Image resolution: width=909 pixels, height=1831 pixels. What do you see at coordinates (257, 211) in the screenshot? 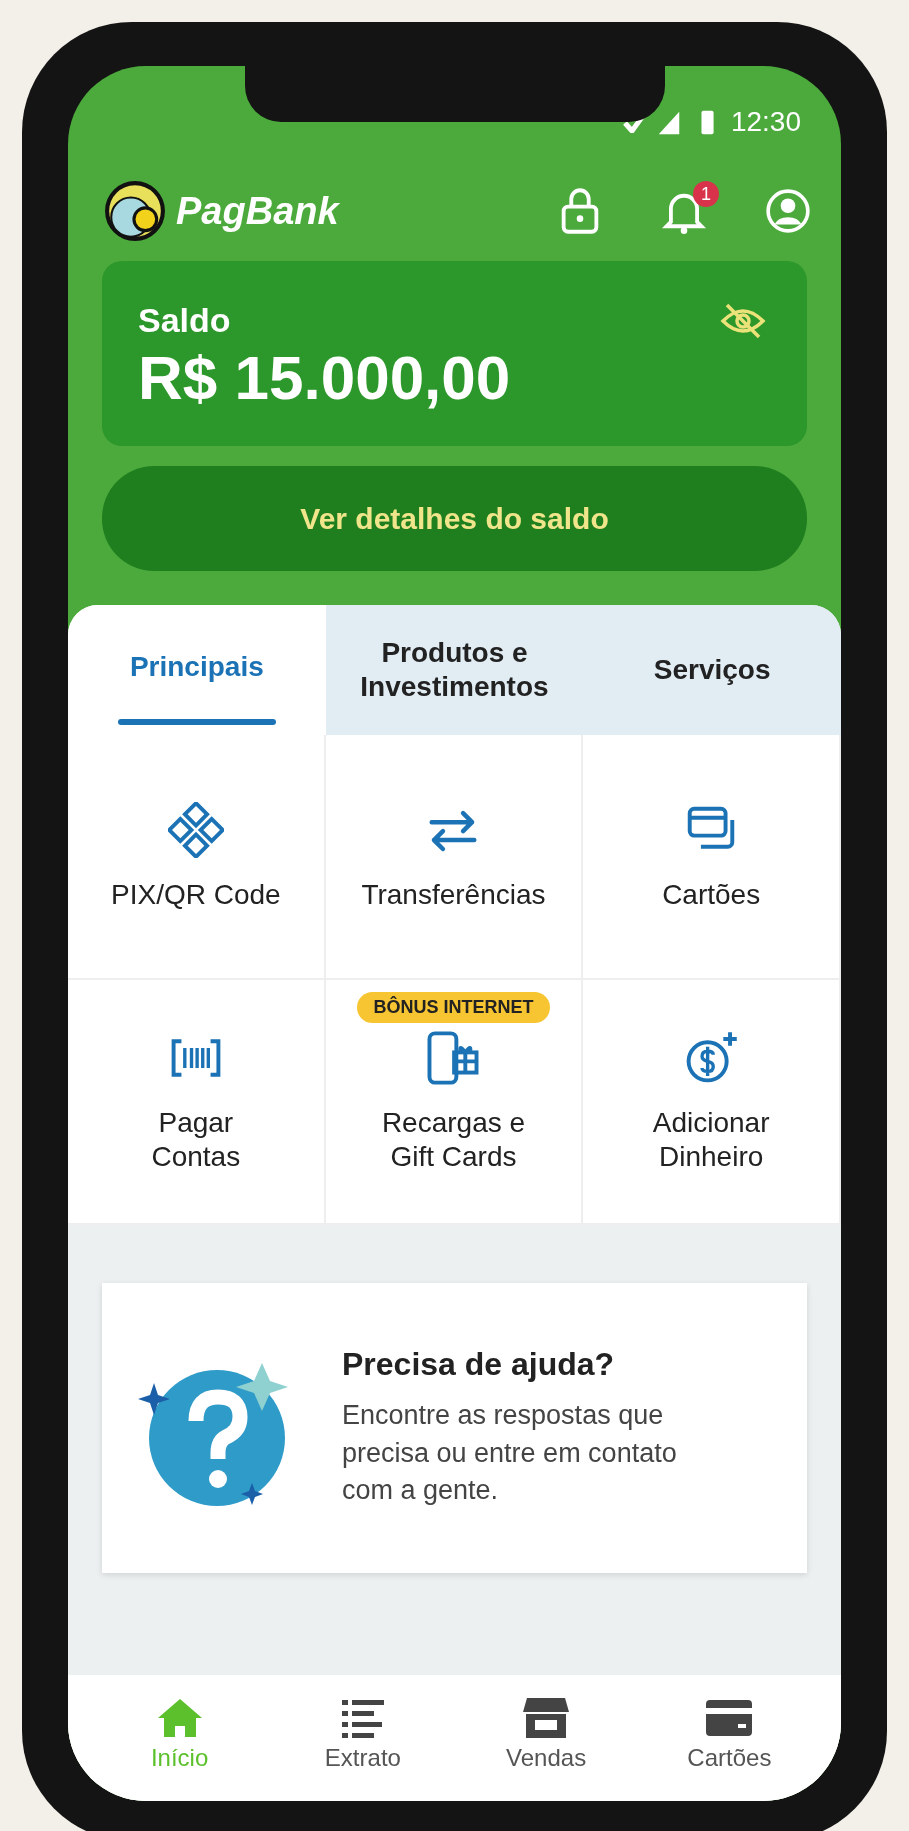
I see `logo-text: PagBank` at bounding box center [257, 211].